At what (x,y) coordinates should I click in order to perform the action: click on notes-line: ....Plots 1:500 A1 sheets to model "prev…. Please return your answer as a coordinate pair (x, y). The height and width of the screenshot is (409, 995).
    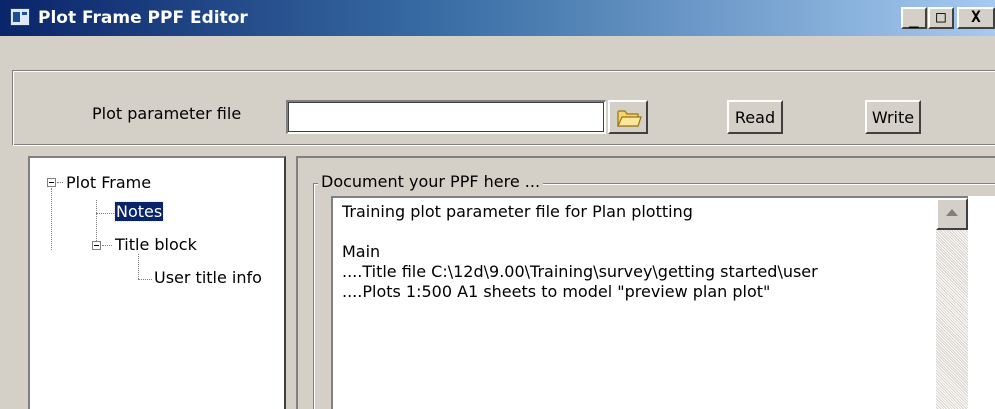
    Looking at the image, I should click on (556, 291).